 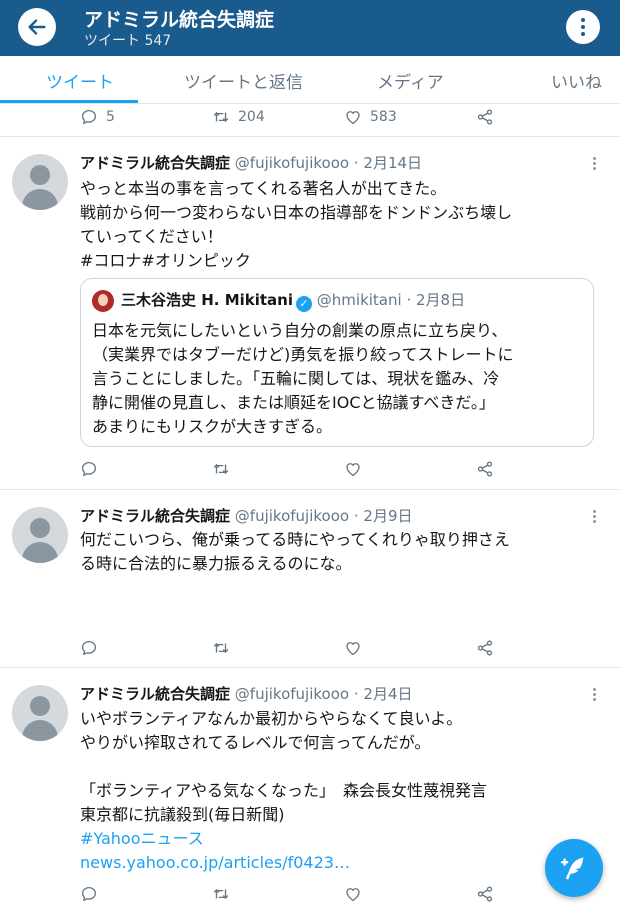 I want to click on quoted-author-handle: @hmikitani, so click(x=359, y=300).